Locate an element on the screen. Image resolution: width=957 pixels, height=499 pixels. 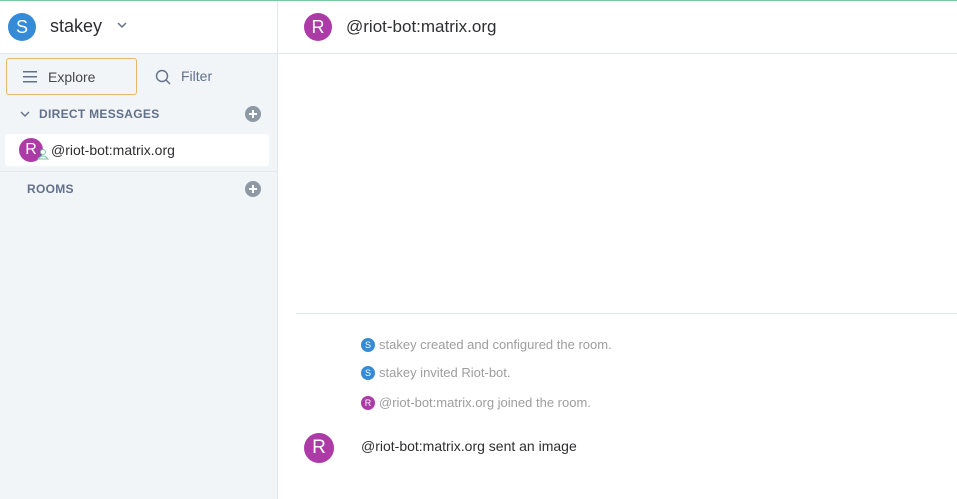
presence-icon is located at coordinates (43, 154).